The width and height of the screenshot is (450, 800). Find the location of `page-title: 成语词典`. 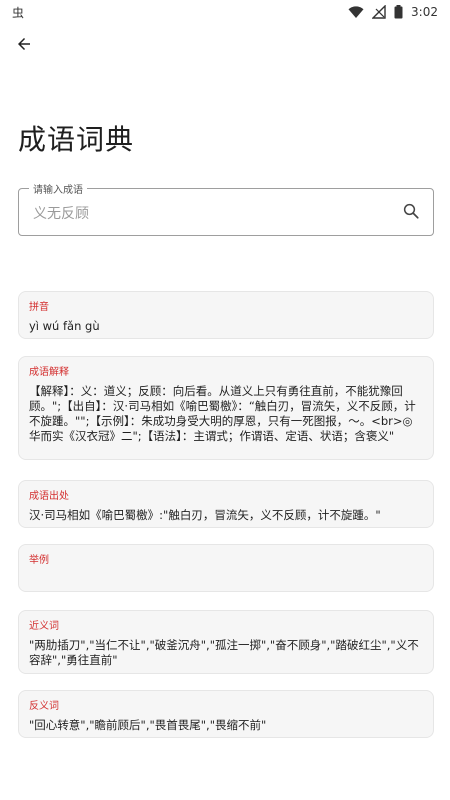

page-title: 成语词典 is located at coordinates (76, 139).